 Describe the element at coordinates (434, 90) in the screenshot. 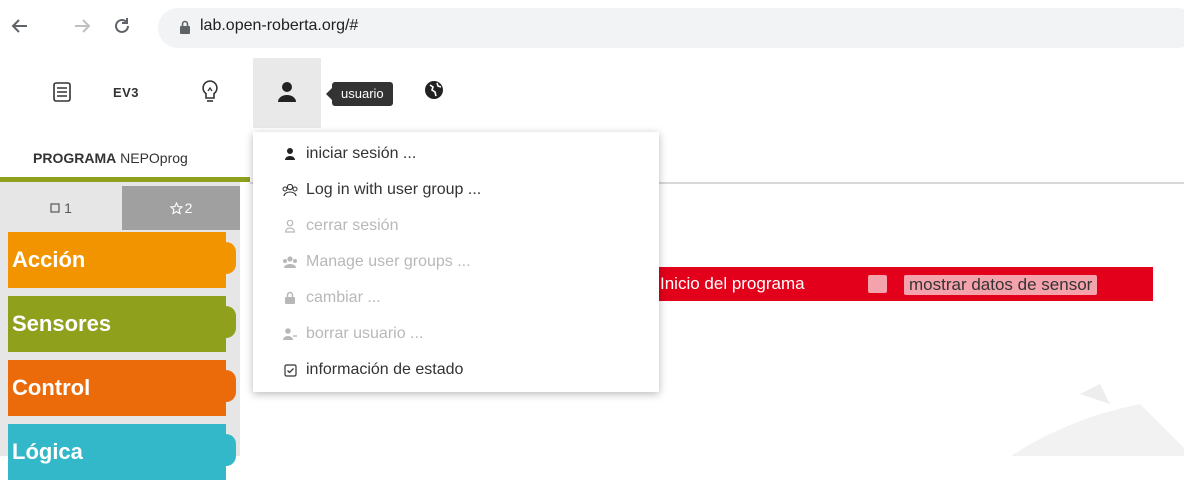

I see `globe-icon` at that location.